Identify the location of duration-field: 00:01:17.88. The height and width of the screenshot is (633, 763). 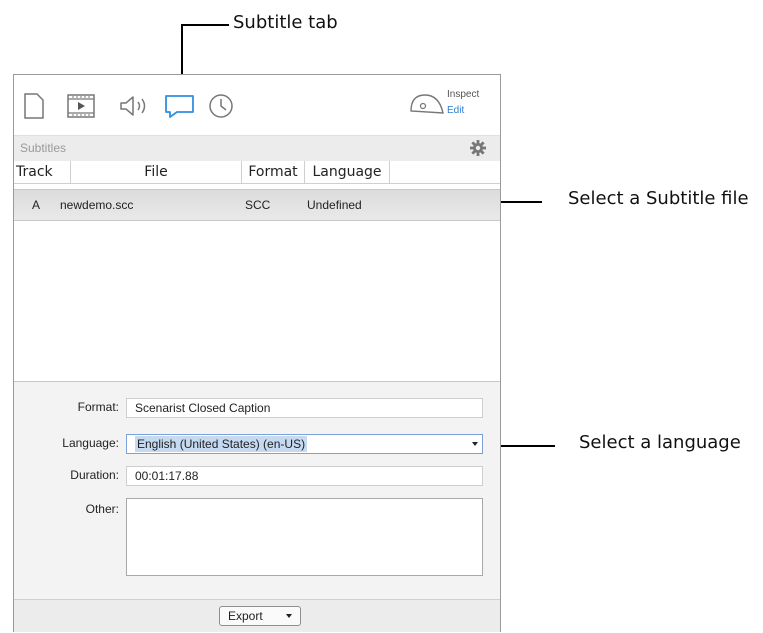
(304, 476).